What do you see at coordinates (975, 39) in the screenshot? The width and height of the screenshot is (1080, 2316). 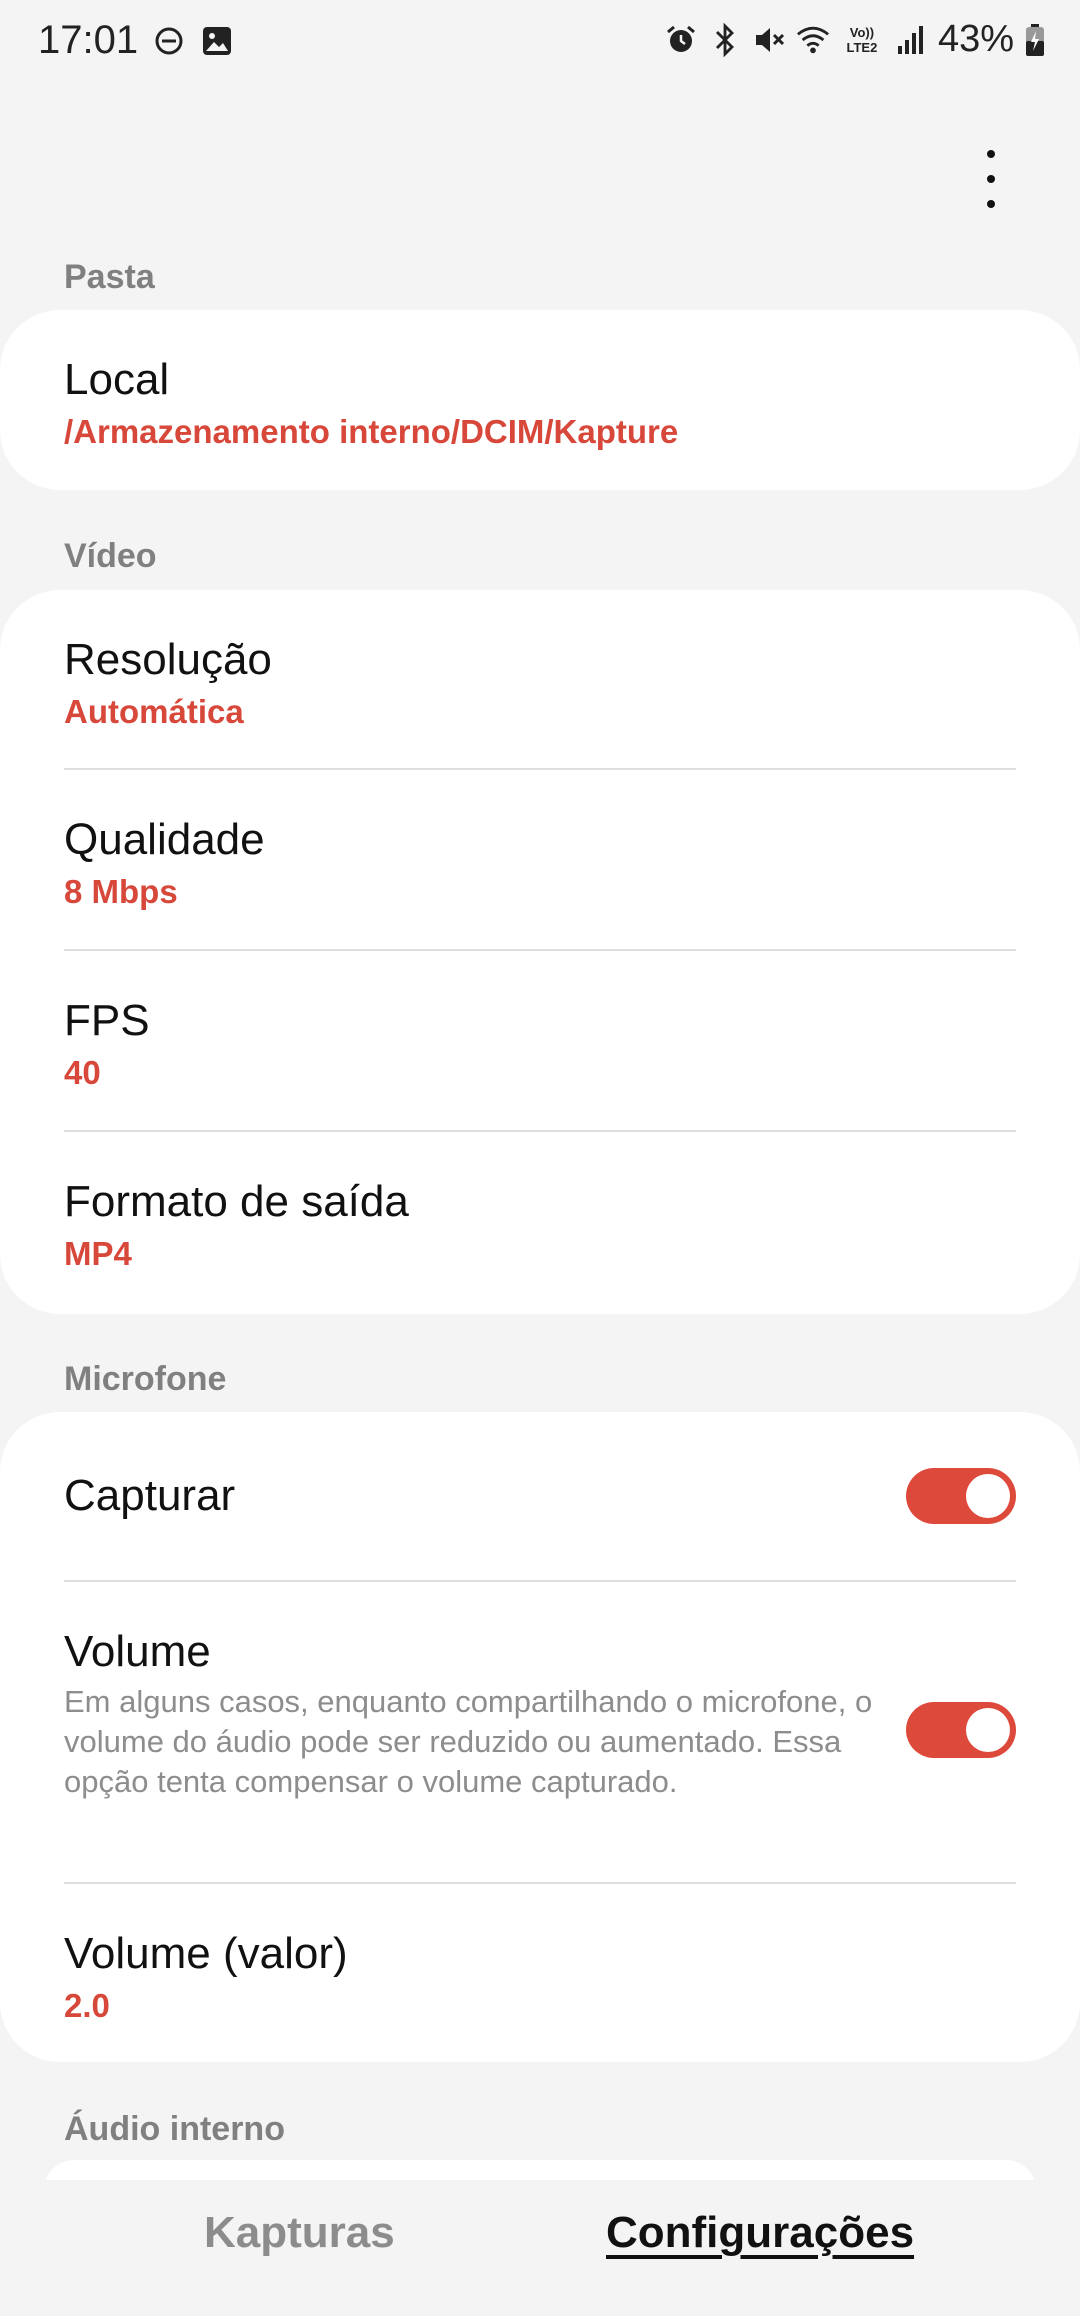 I see `battery-percent: 43%` at bounding box center [975, 39].